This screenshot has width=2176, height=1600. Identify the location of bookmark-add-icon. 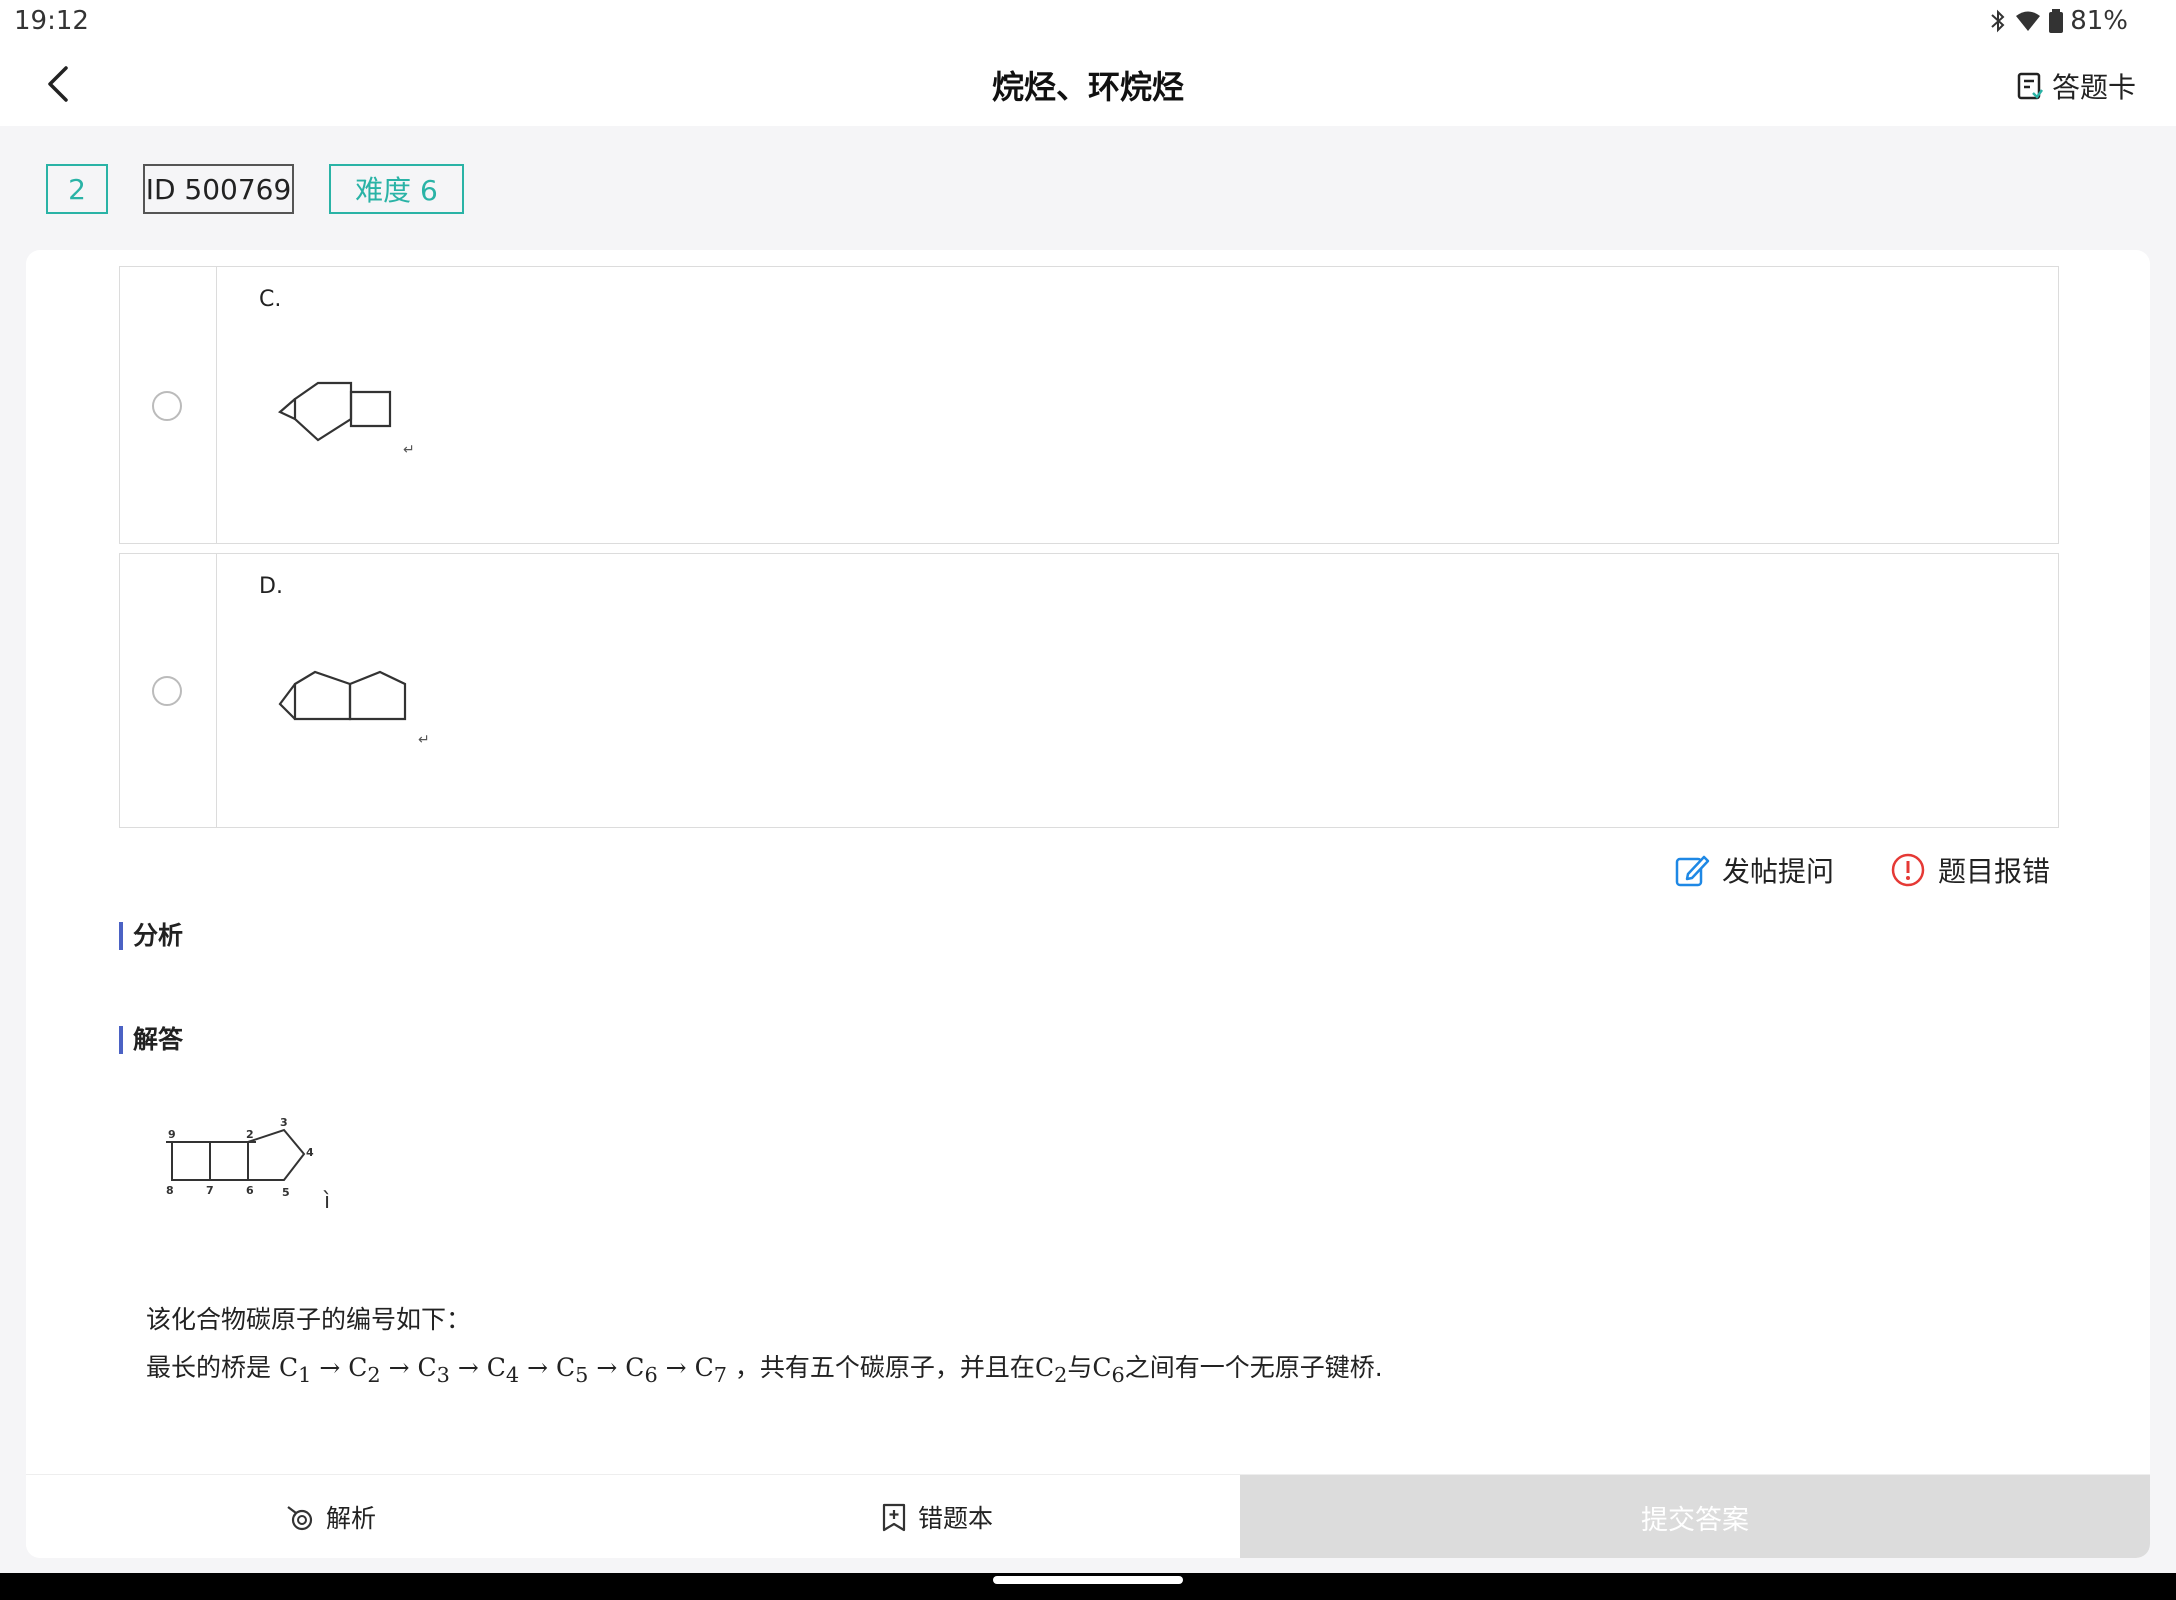
(894, 1517).